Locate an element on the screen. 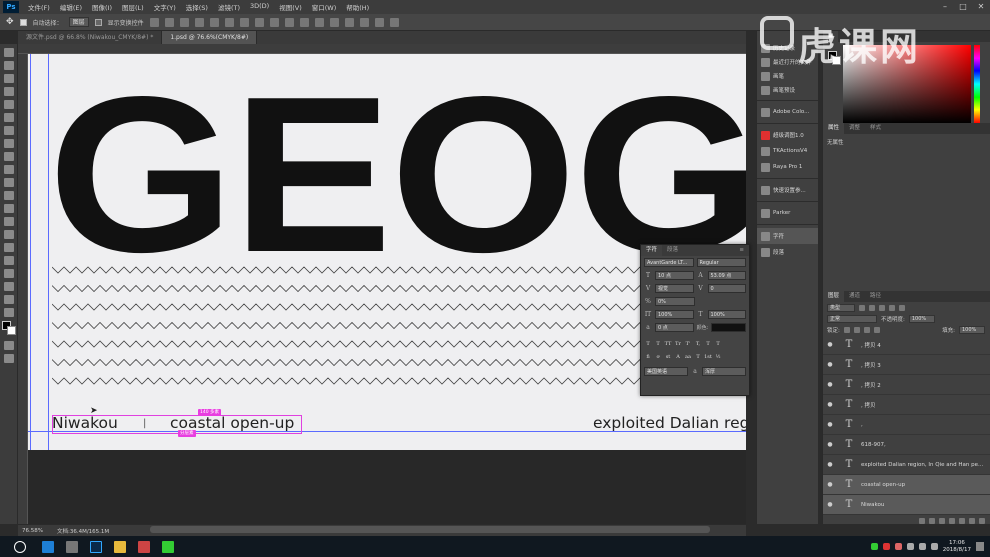 The height and width of the screenshot is (557, 990). layer-row: ● T , 拷贝 3 is located at coordinates (906, 365).